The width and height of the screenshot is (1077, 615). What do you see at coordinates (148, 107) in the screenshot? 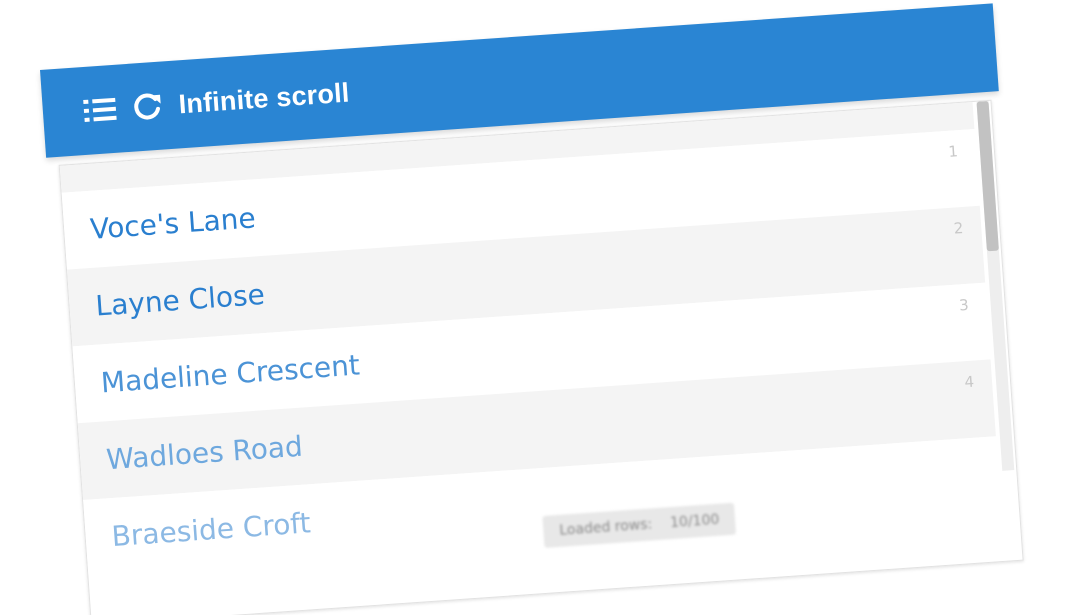
I see `refresh-icon` at bounding box center [148, 107].